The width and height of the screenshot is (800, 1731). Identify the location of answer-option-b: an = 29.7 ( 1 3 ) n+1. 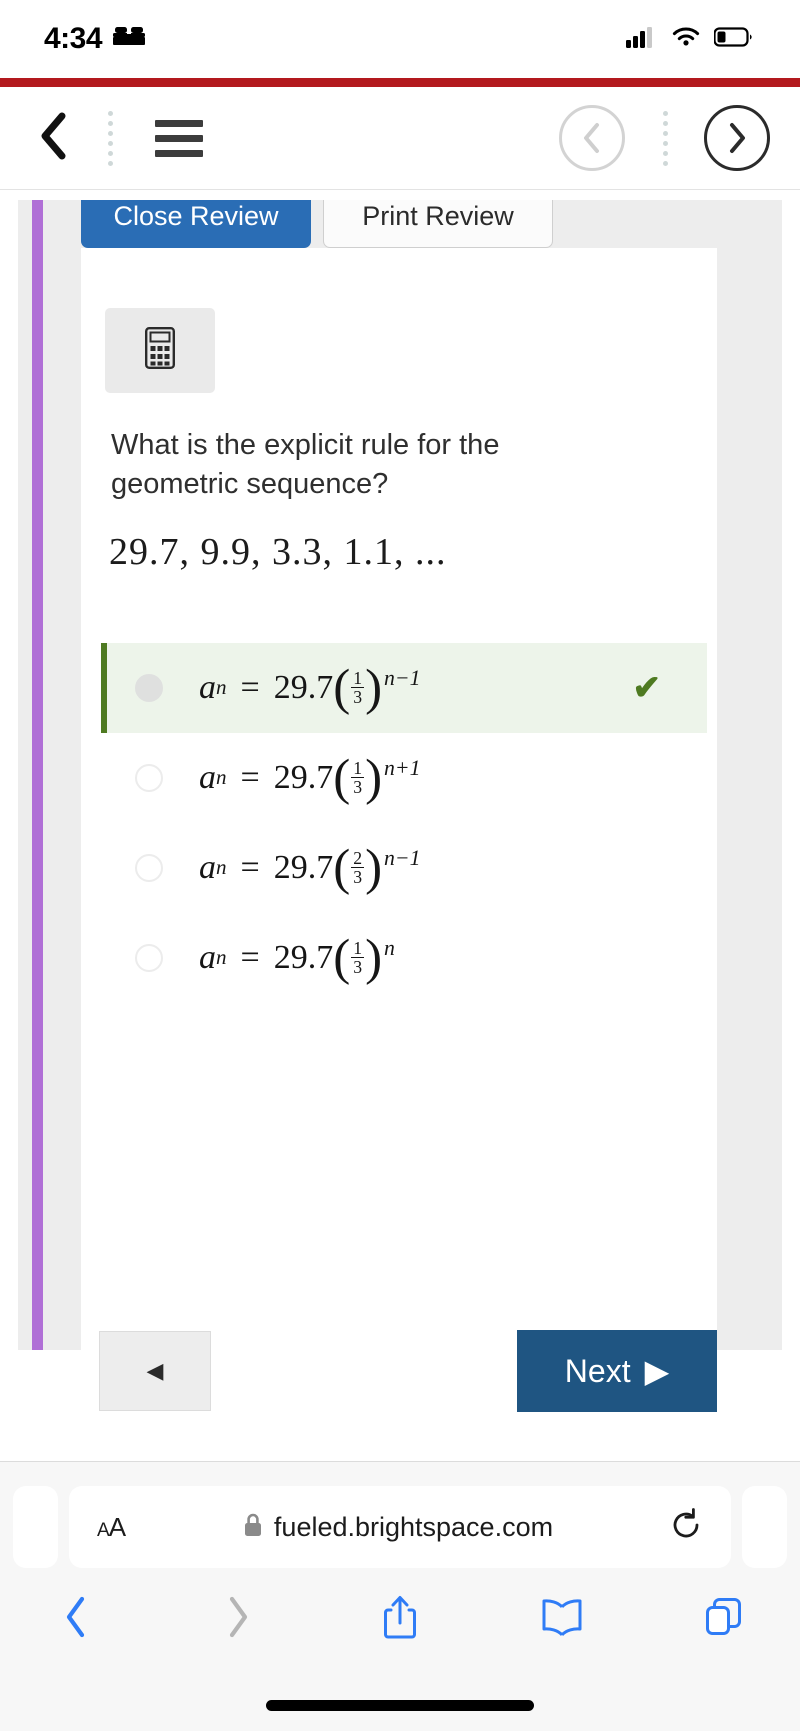
(404, 778).